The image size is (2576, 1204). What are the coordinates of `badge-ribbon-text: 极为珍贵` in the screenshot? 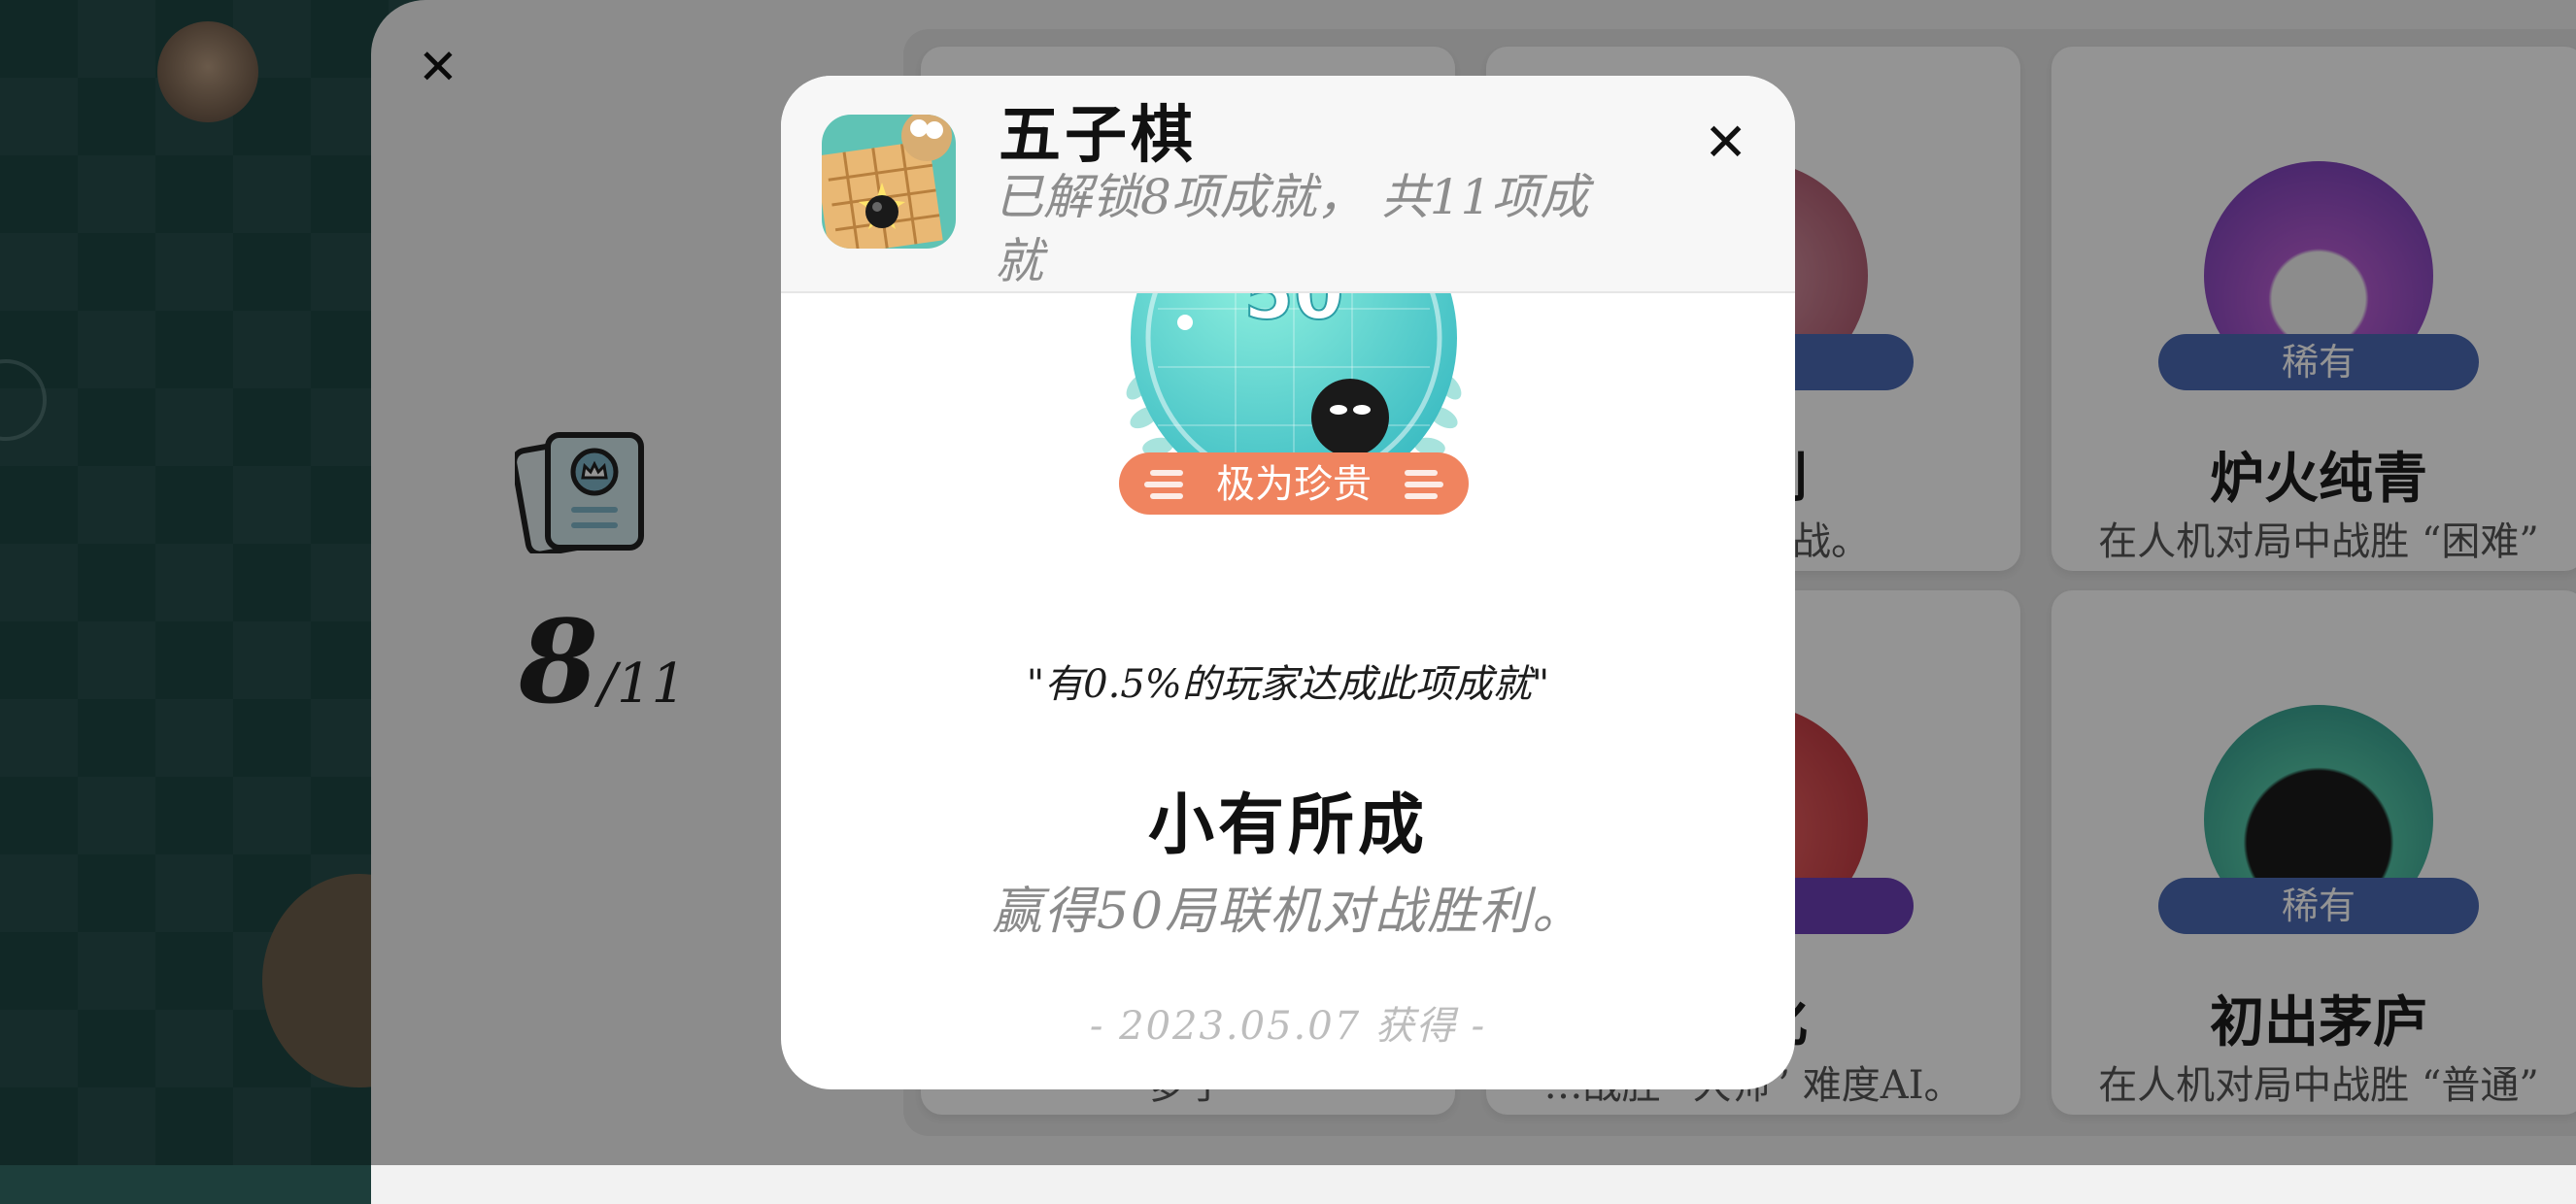 It's located at (1294, 485).